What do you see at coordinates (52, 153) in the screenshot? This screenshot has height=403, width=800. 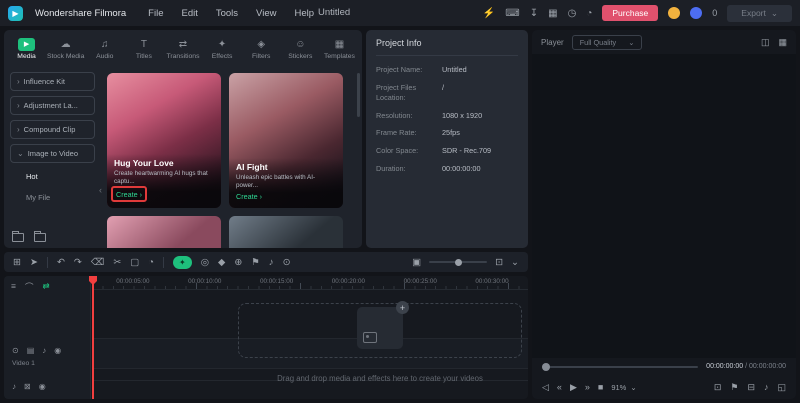 I see `sidebar-item-image-to-video: ⌄ Image to Video` at bounding box center [52, 153].